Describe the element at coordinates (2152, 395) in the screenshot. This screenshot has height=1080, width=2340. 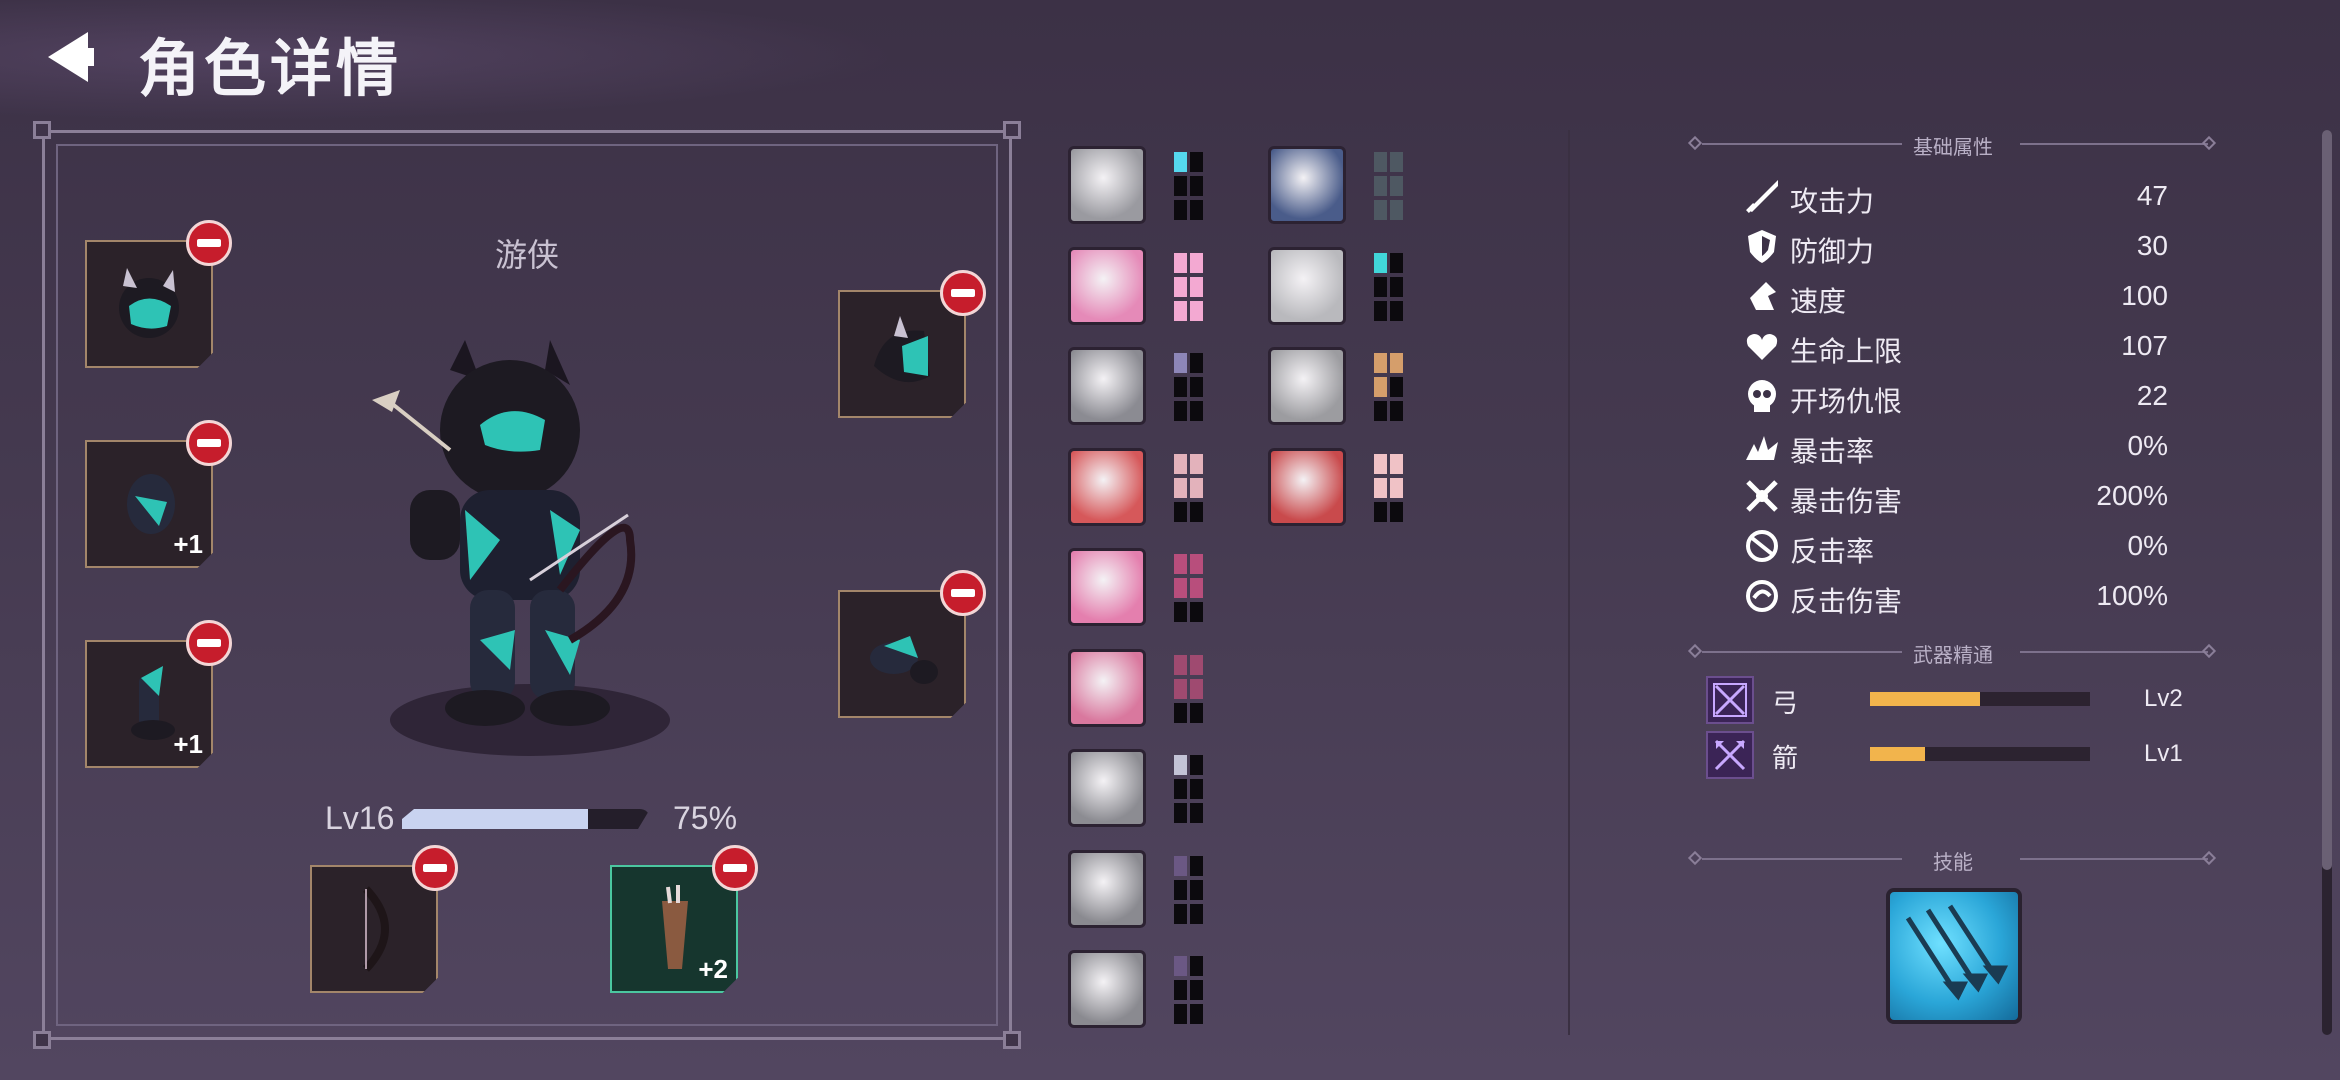
I see `stat-value: 22` at that location.